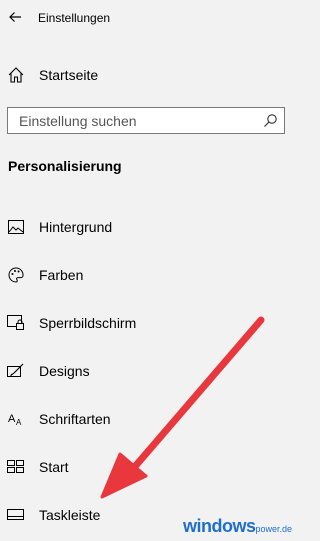 This screenshot has height=541, width=320. What do you see at coordinates (16, 323) in the screenshot?
I see `lock-screen-icon` at bounding box center [16, 323].